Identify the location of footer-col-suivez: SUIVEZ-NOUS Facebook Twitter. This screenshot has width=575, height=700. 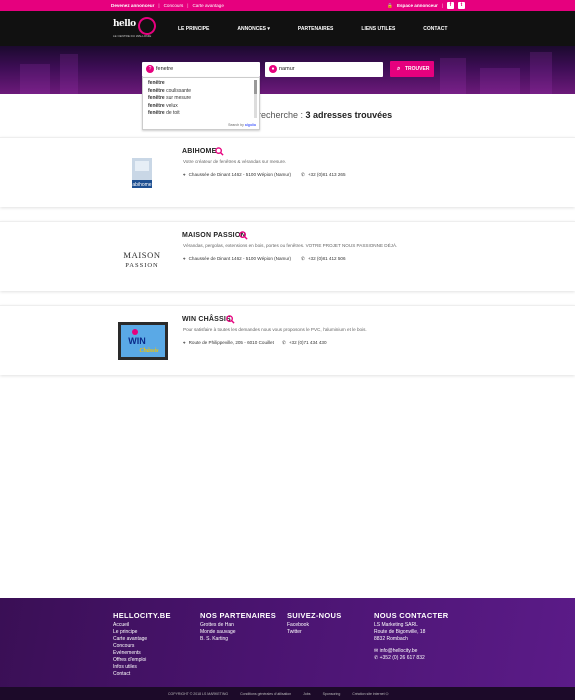
(314, 624).